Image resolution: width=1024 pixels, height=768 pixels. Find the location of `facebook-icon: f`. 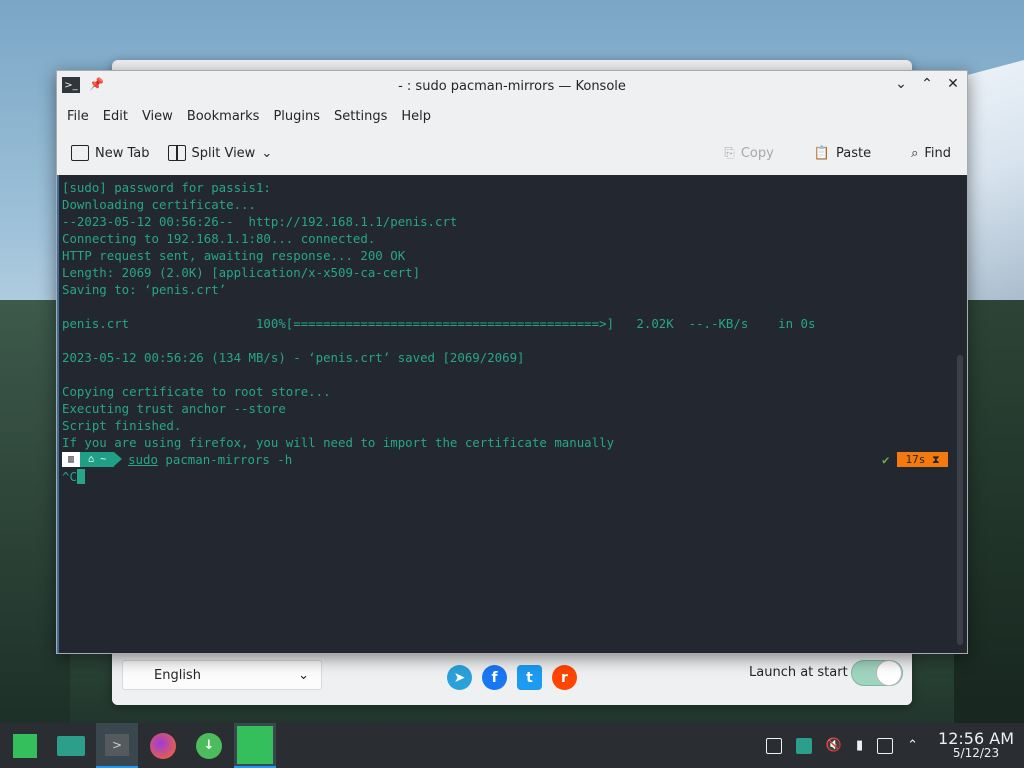

facebook-icon: f is located at coordinates (494, 677).